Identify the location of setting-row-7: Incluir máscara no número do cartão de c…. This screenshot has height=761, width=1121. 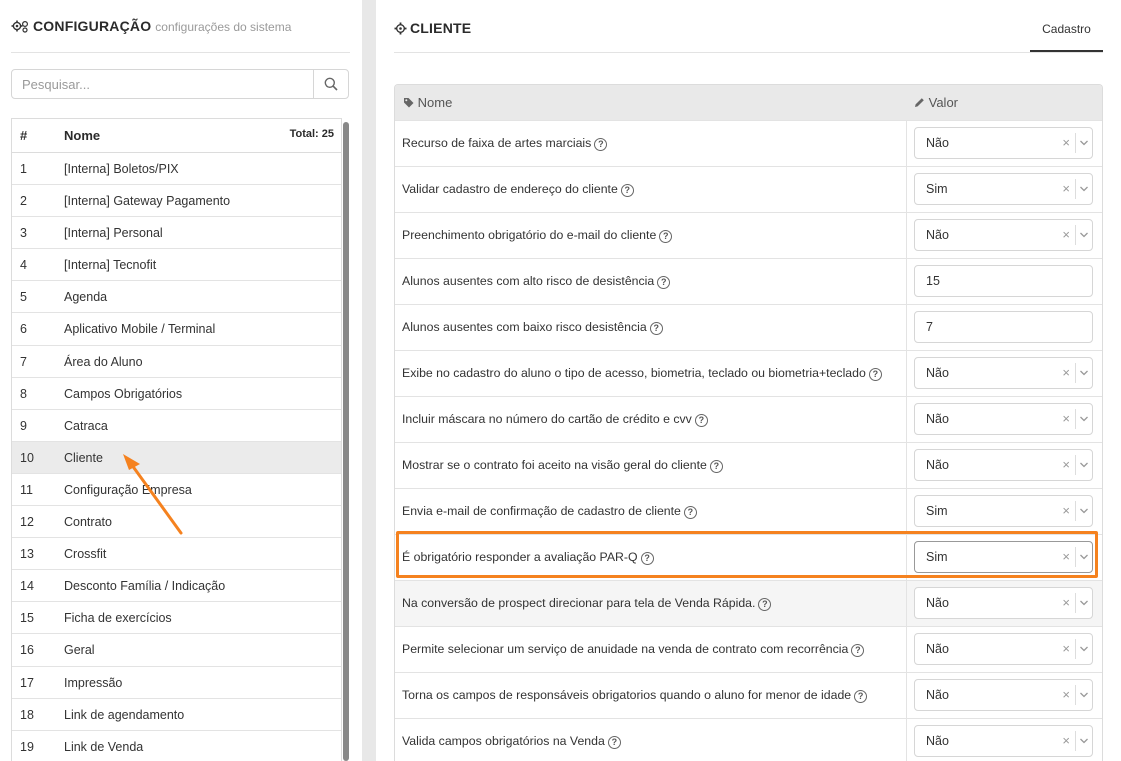
(748, 419).